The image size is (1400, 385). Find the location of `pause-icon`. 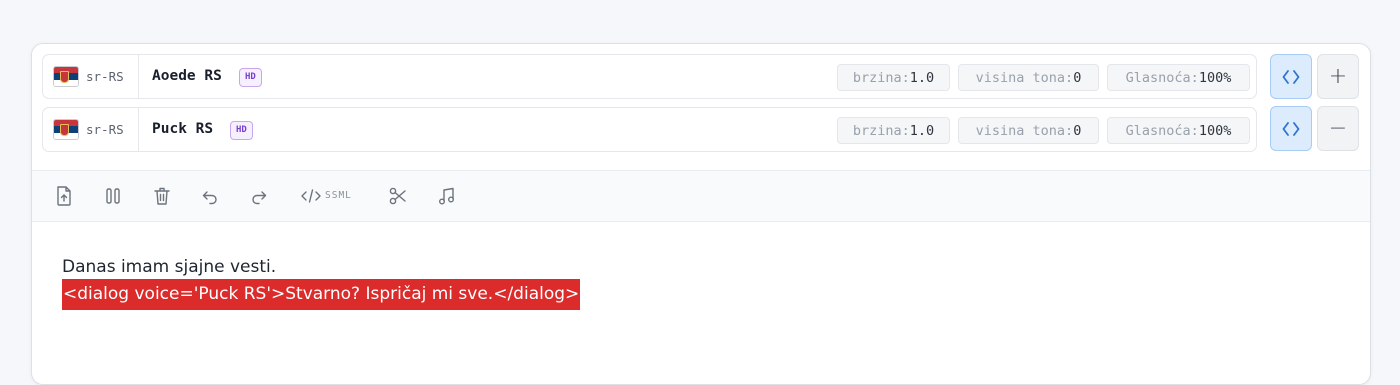

pause-icon is located at coordinates (113, 196).